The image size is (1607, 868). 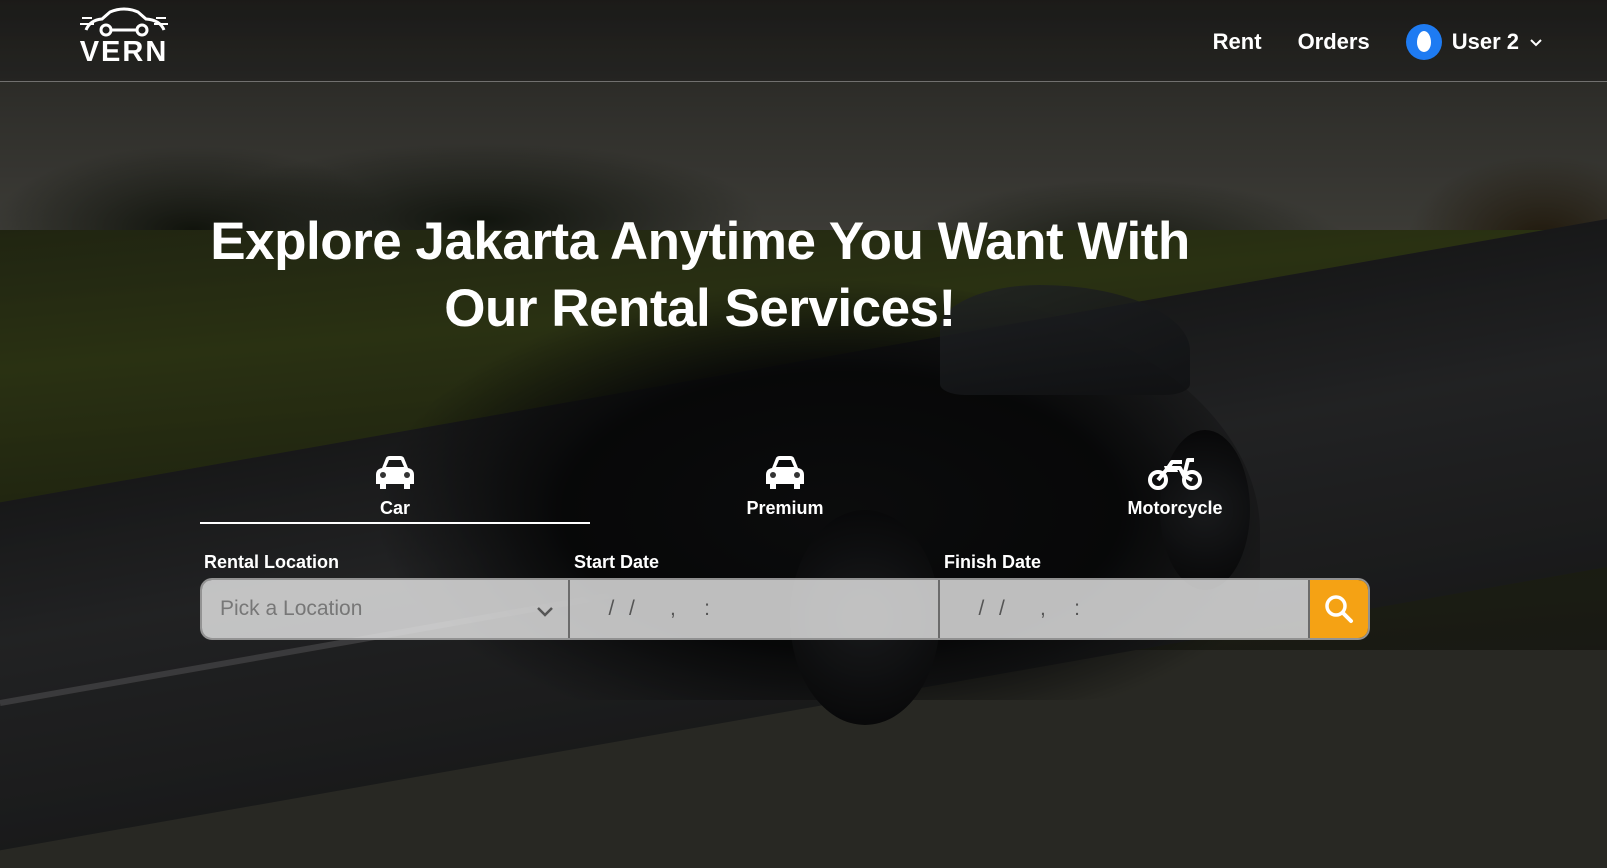 I want to click on car-logo-icon, so click(x=124, y=22).